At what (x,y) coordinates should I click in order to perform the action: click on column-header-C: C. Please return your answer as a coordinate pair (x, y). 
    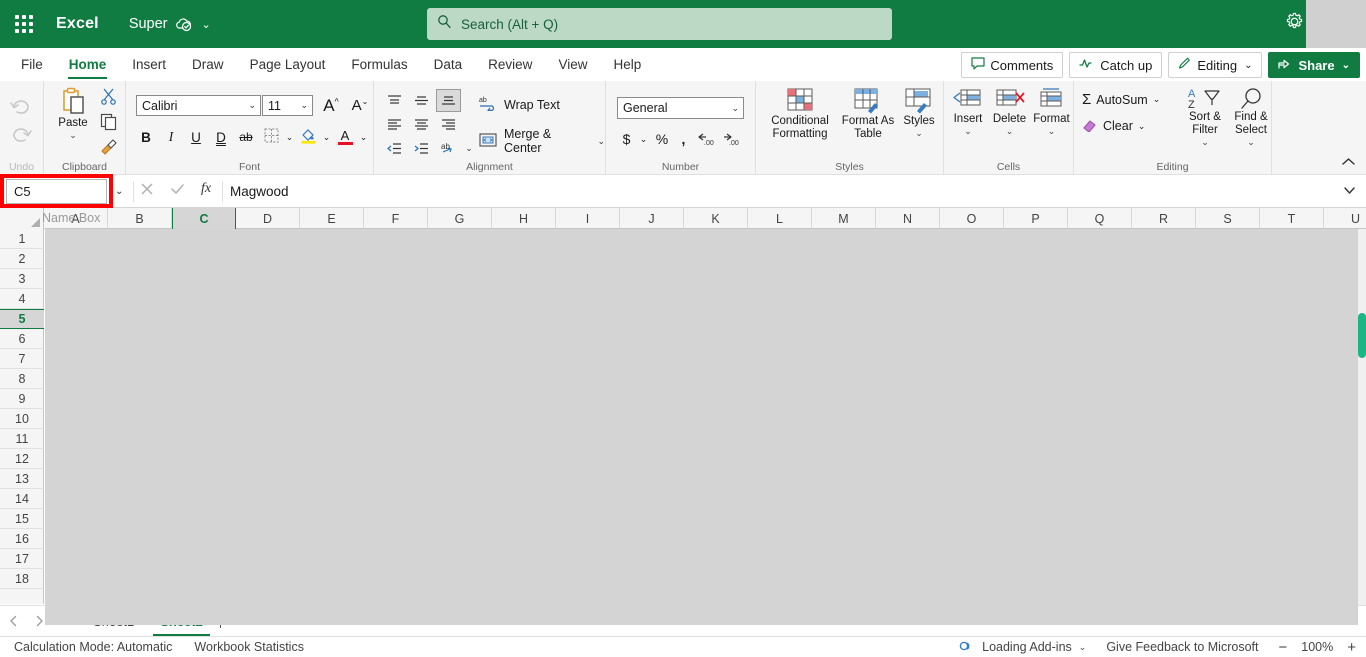
    Looking at the image, I should click on (204, 218).